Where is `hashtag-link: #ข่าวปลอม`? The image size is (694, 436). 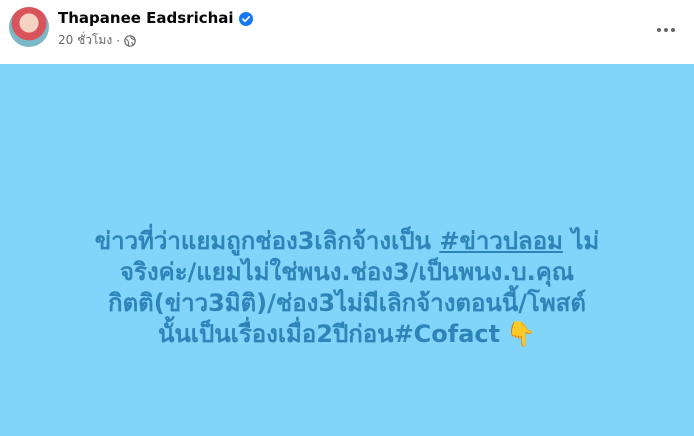
hashtag-link: #ข่าวปลอม is located at coordinates (501, 241).